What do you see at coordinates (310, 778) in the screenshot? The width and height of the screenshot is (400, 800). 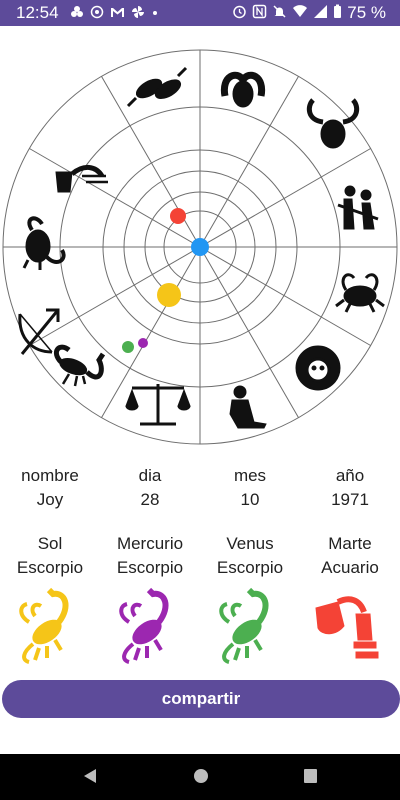 I see `recents-icon` at bounding box center [310, 778].